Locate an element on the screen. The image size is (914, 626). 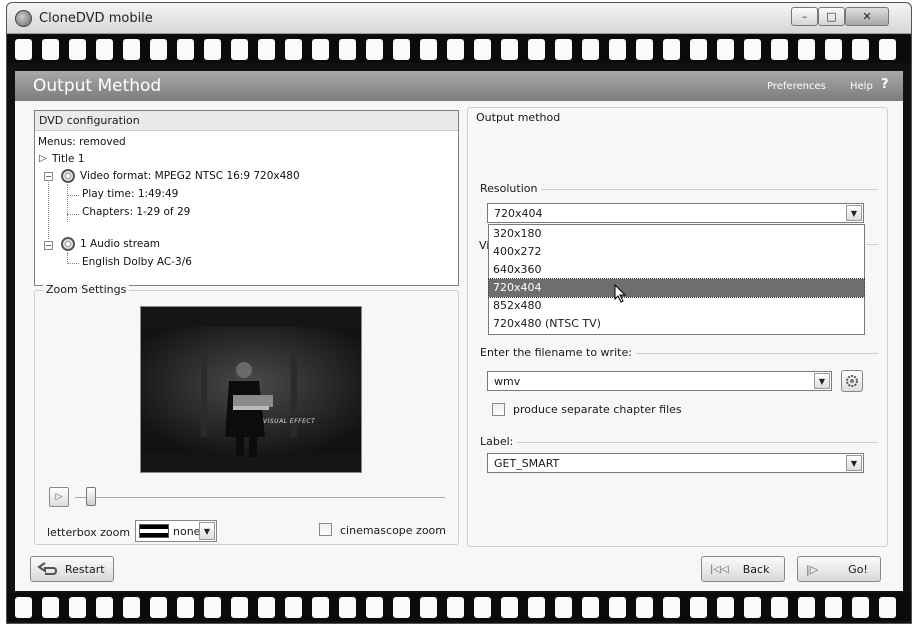
tree-item-title: Title 1 is located at coordinates (68, 159).